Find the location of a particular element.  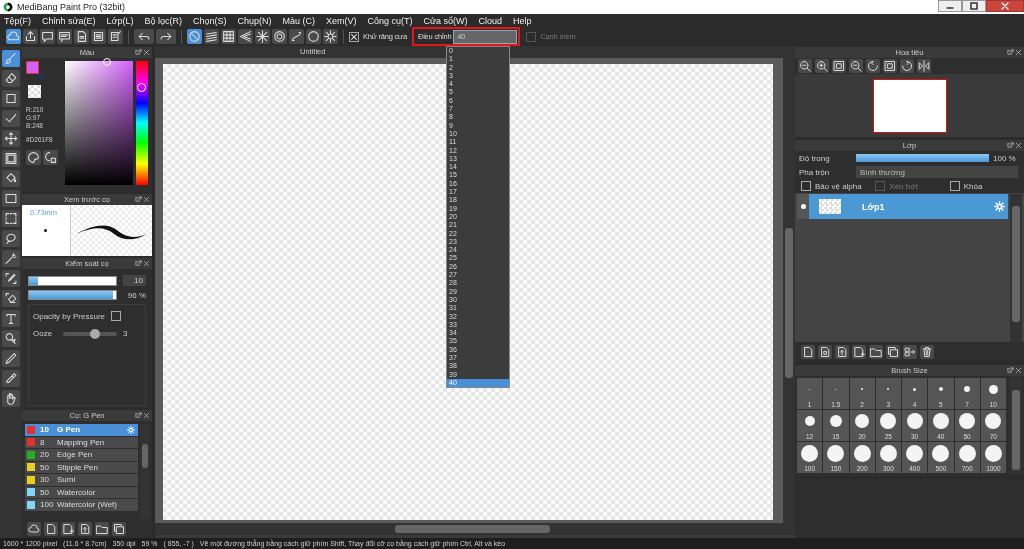

menu-item: Tệp(F) is located at coordinates (17, 20).